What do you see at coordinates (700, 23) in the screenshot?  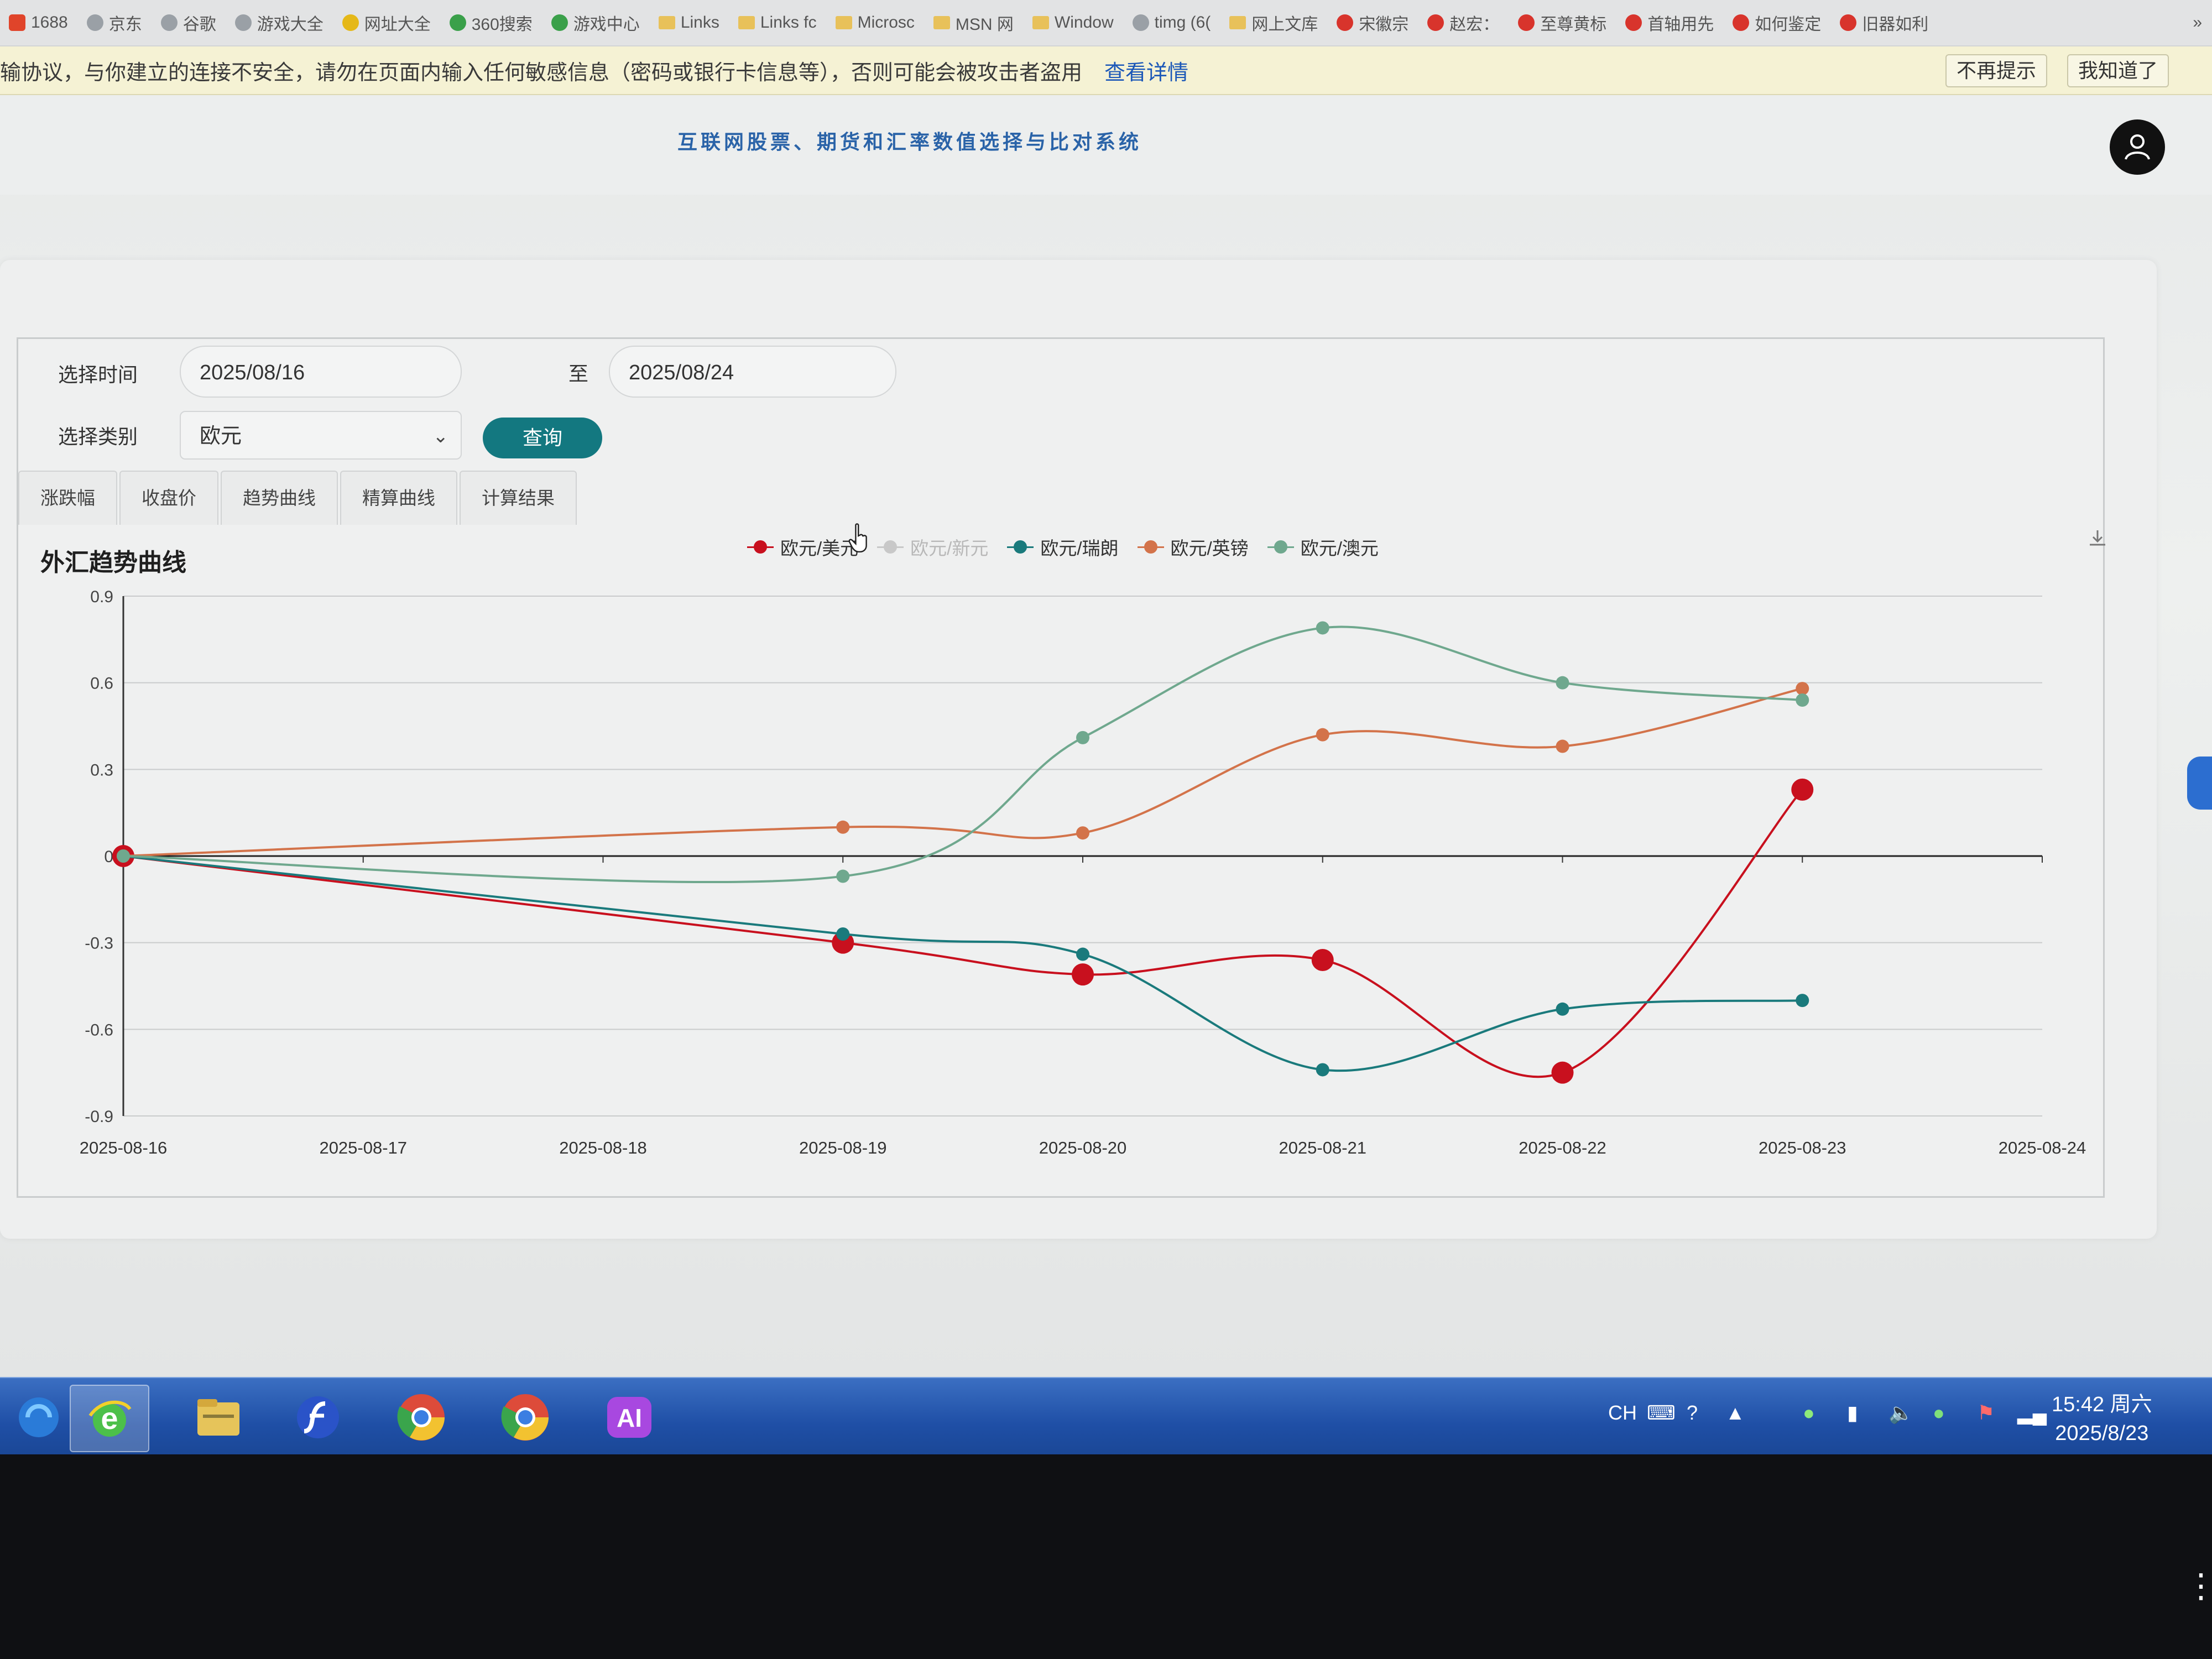 I see `bookmark-label: Links` at bounding box center [700, 23].